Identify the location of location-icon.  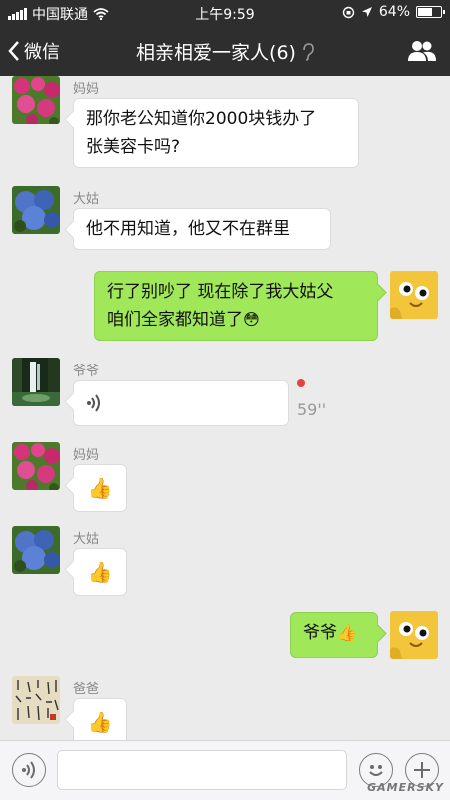
(366, 12).